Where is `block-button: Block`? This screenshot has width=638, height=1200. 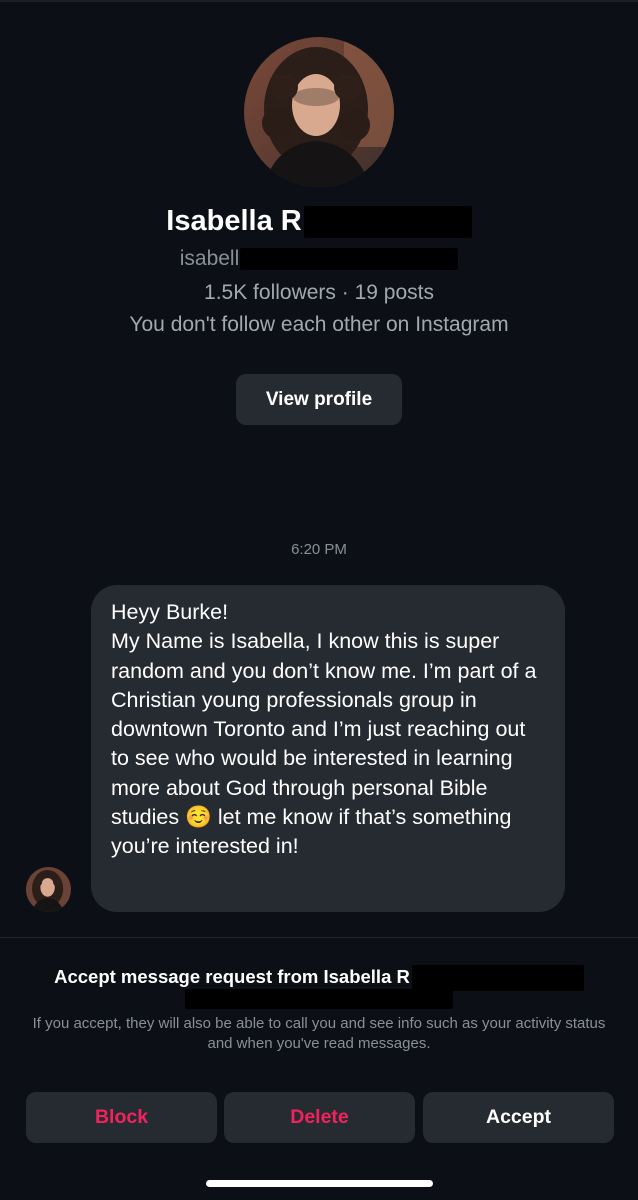 block-button: Block is located at coordinates (121, 1117).